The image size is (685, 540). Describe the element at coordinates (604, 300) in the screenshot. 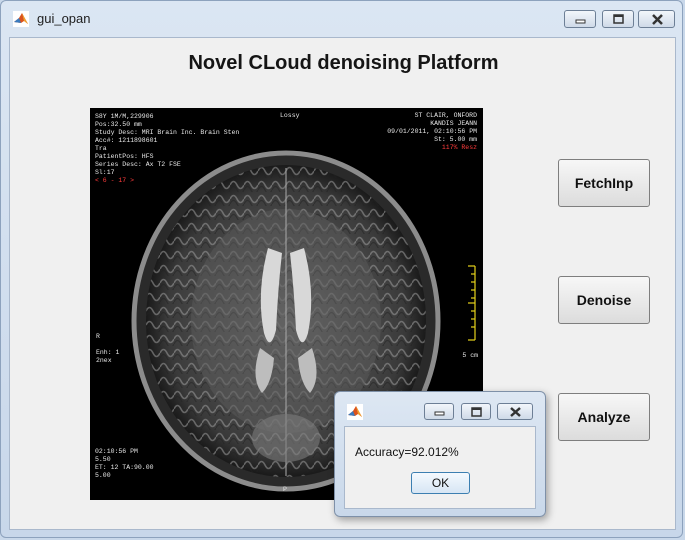

I see `denoise-button: Denoise` at that location.